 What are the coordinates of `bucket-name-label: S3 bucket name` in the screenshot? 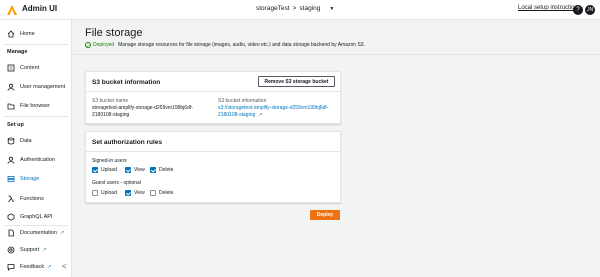 It's located at (110, 101).